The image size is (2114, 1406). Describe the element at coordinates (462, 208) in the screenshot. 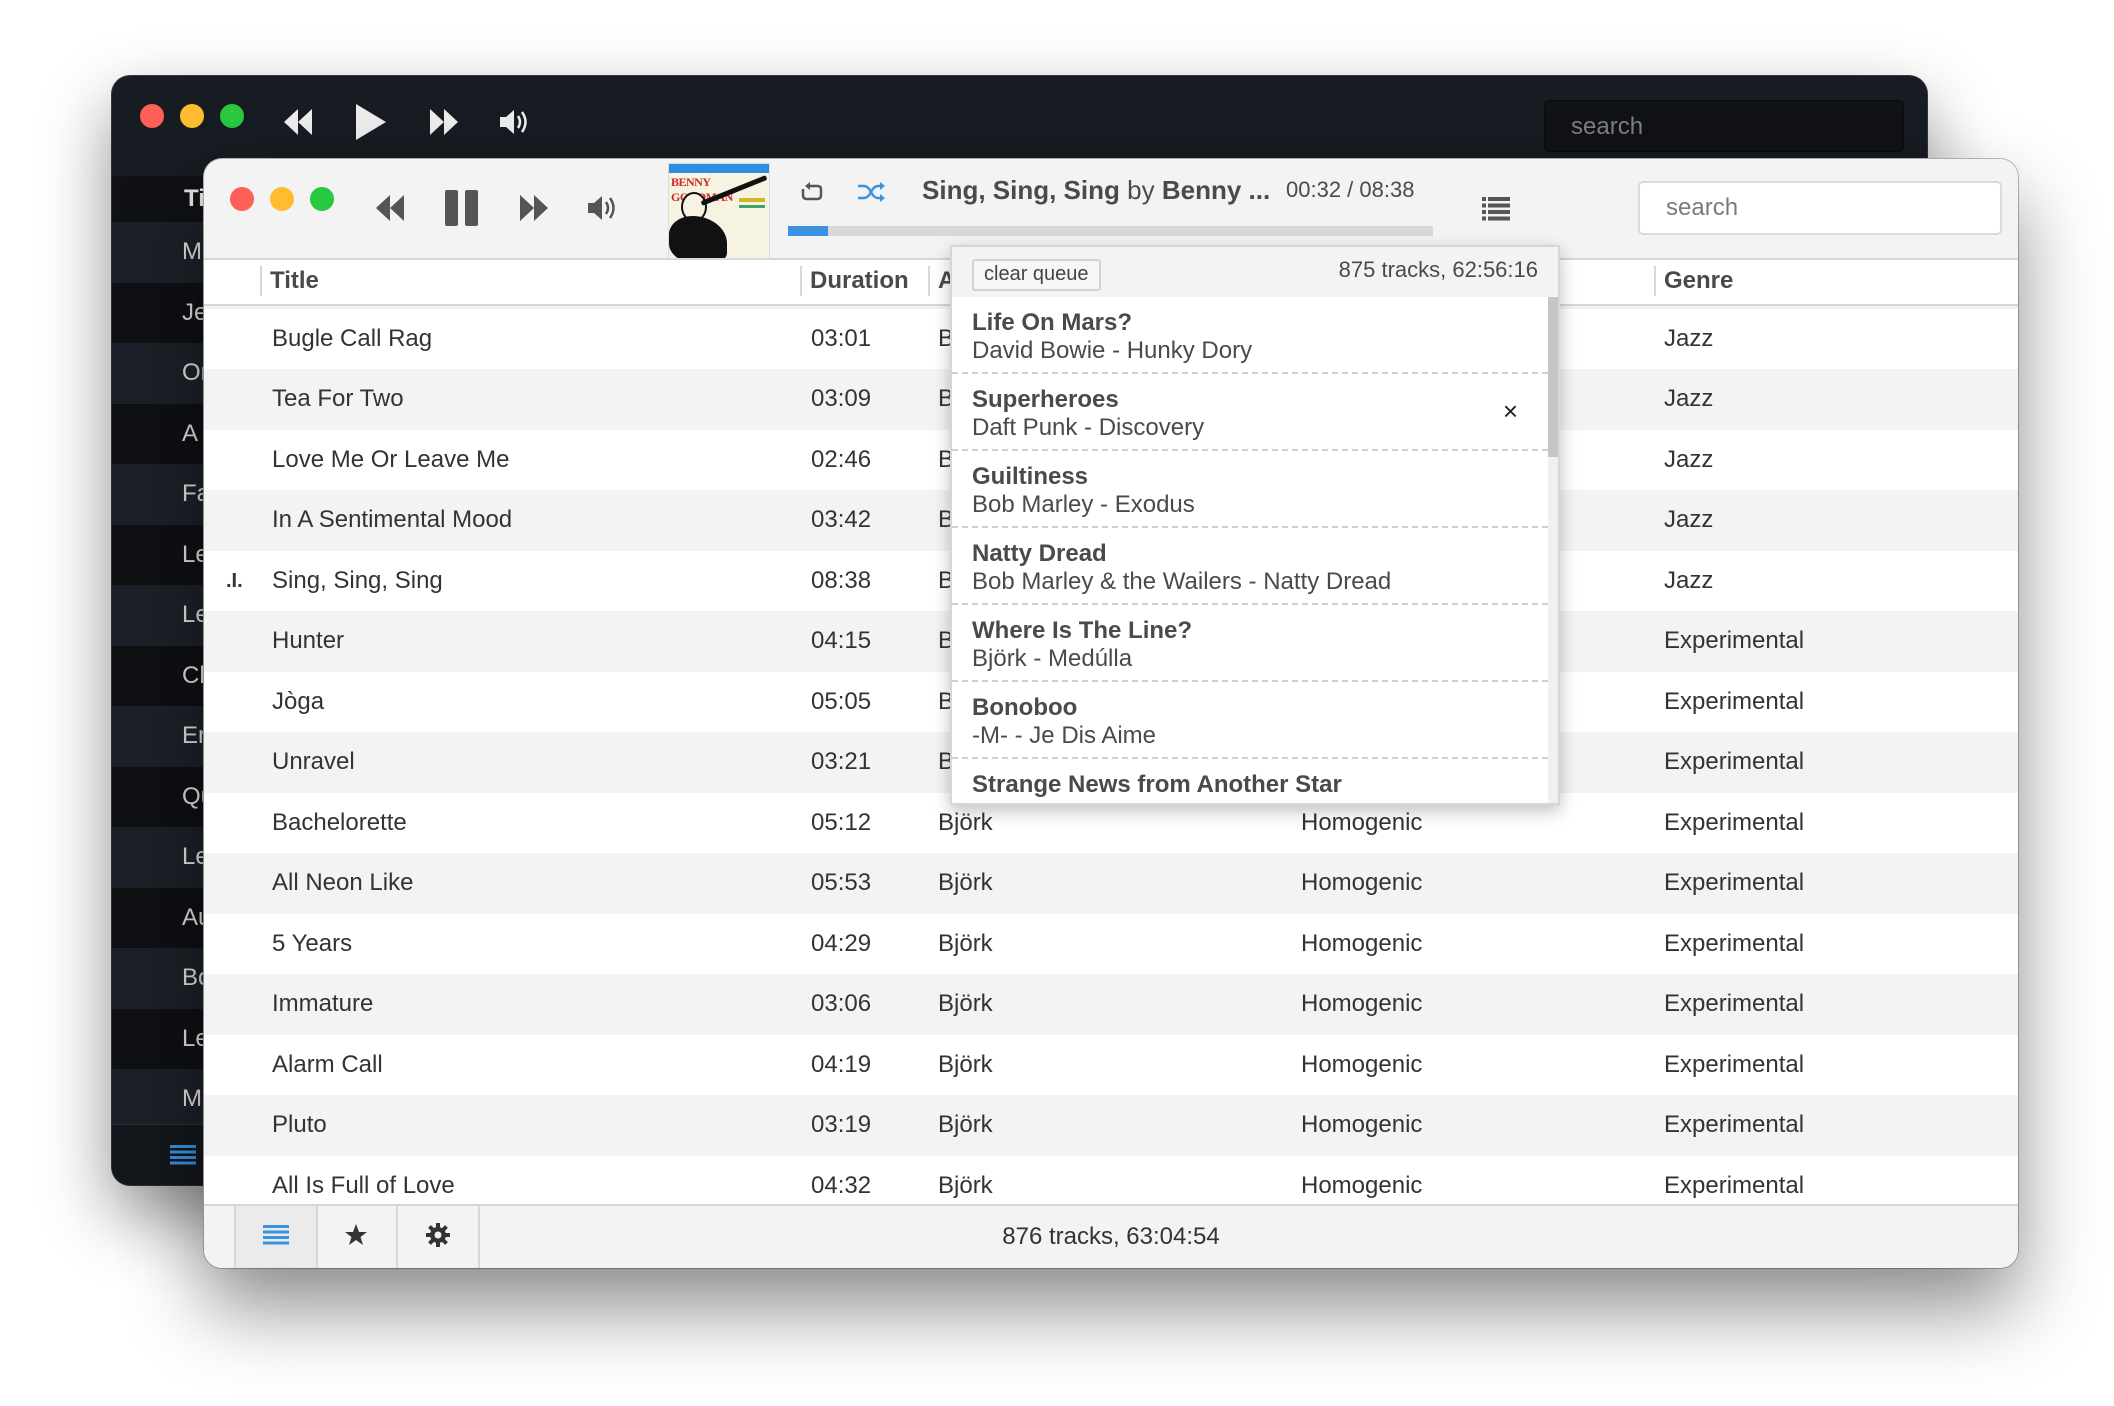

I see `pause-icon` at that location.